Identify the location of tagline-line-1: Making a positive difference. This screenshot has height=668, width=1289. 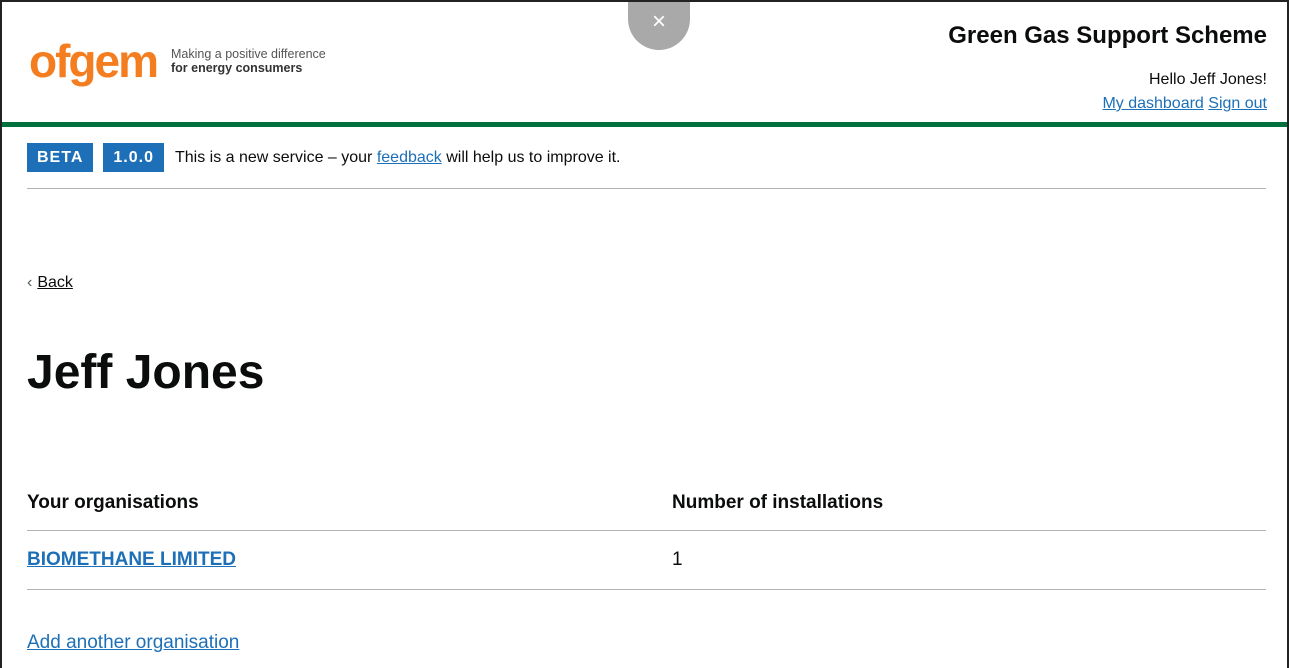
(248, 54).